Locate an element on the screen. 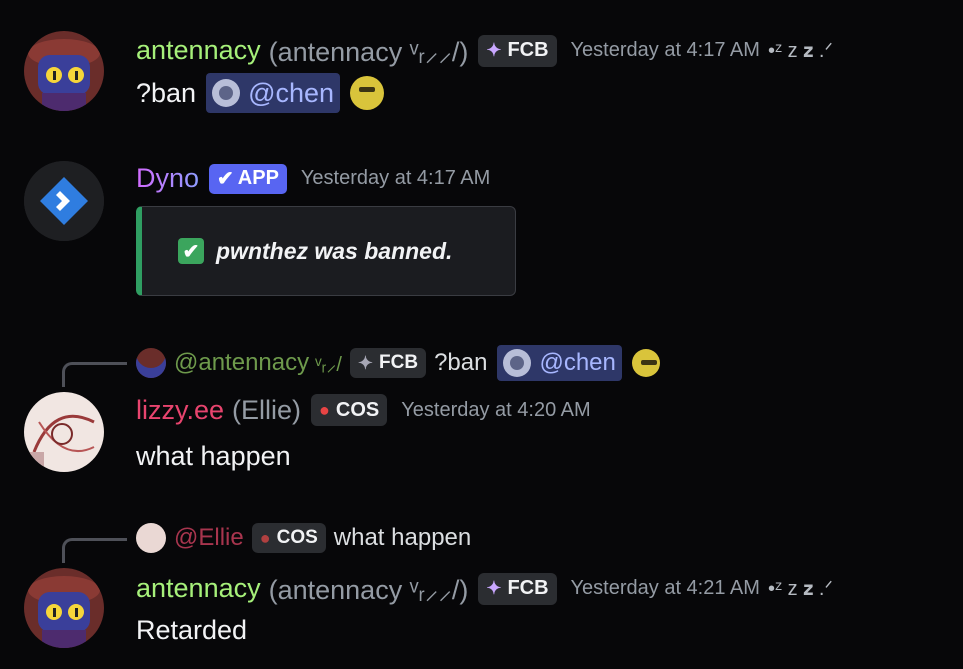 The height and width of the screenshot is (669, 963). reply-username: @Ellie is located at coordinates (209, 538).